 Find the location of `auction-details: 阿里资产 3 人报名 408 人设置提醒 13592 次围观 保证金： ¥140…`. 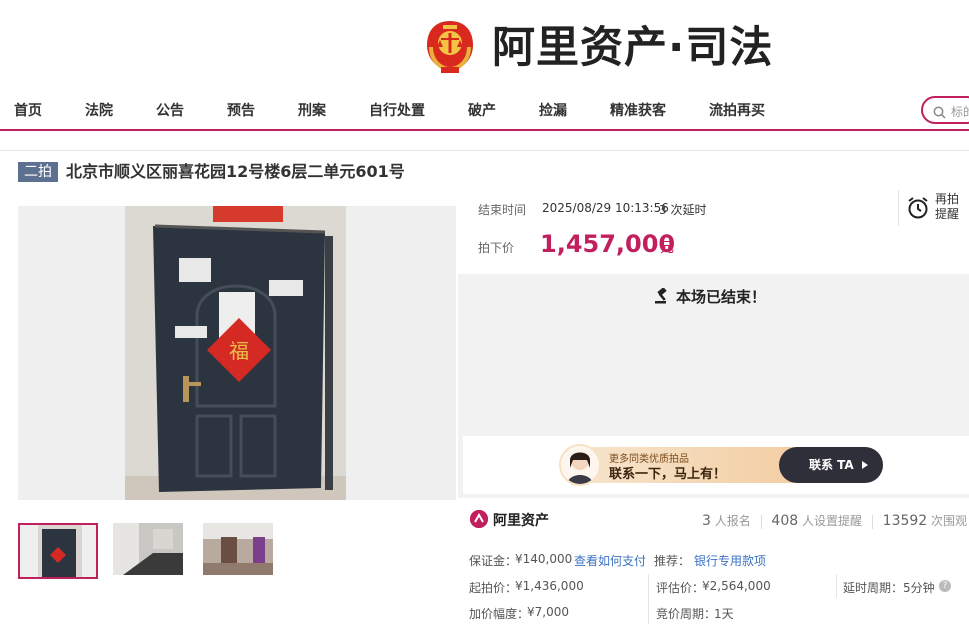

auction-details: 阿里资产 3 人报名 408 人设置提醒 13592 次围观 保证金： ¥140… is located at coordinates (713, 572).